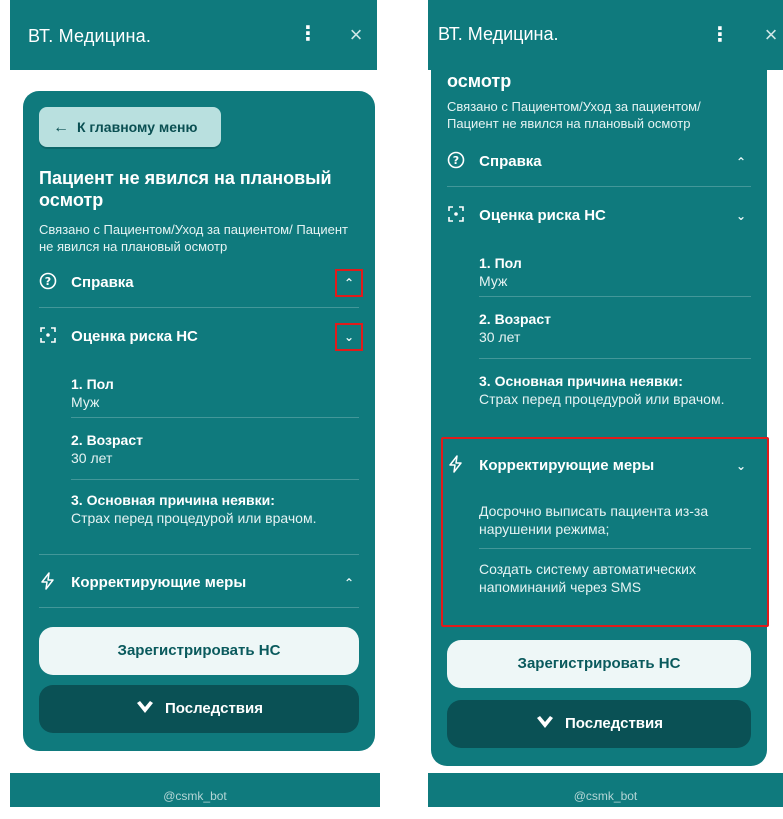 The image size is (783, 819). I want to click on back-button-label: К главному меню, so click(137, 127).